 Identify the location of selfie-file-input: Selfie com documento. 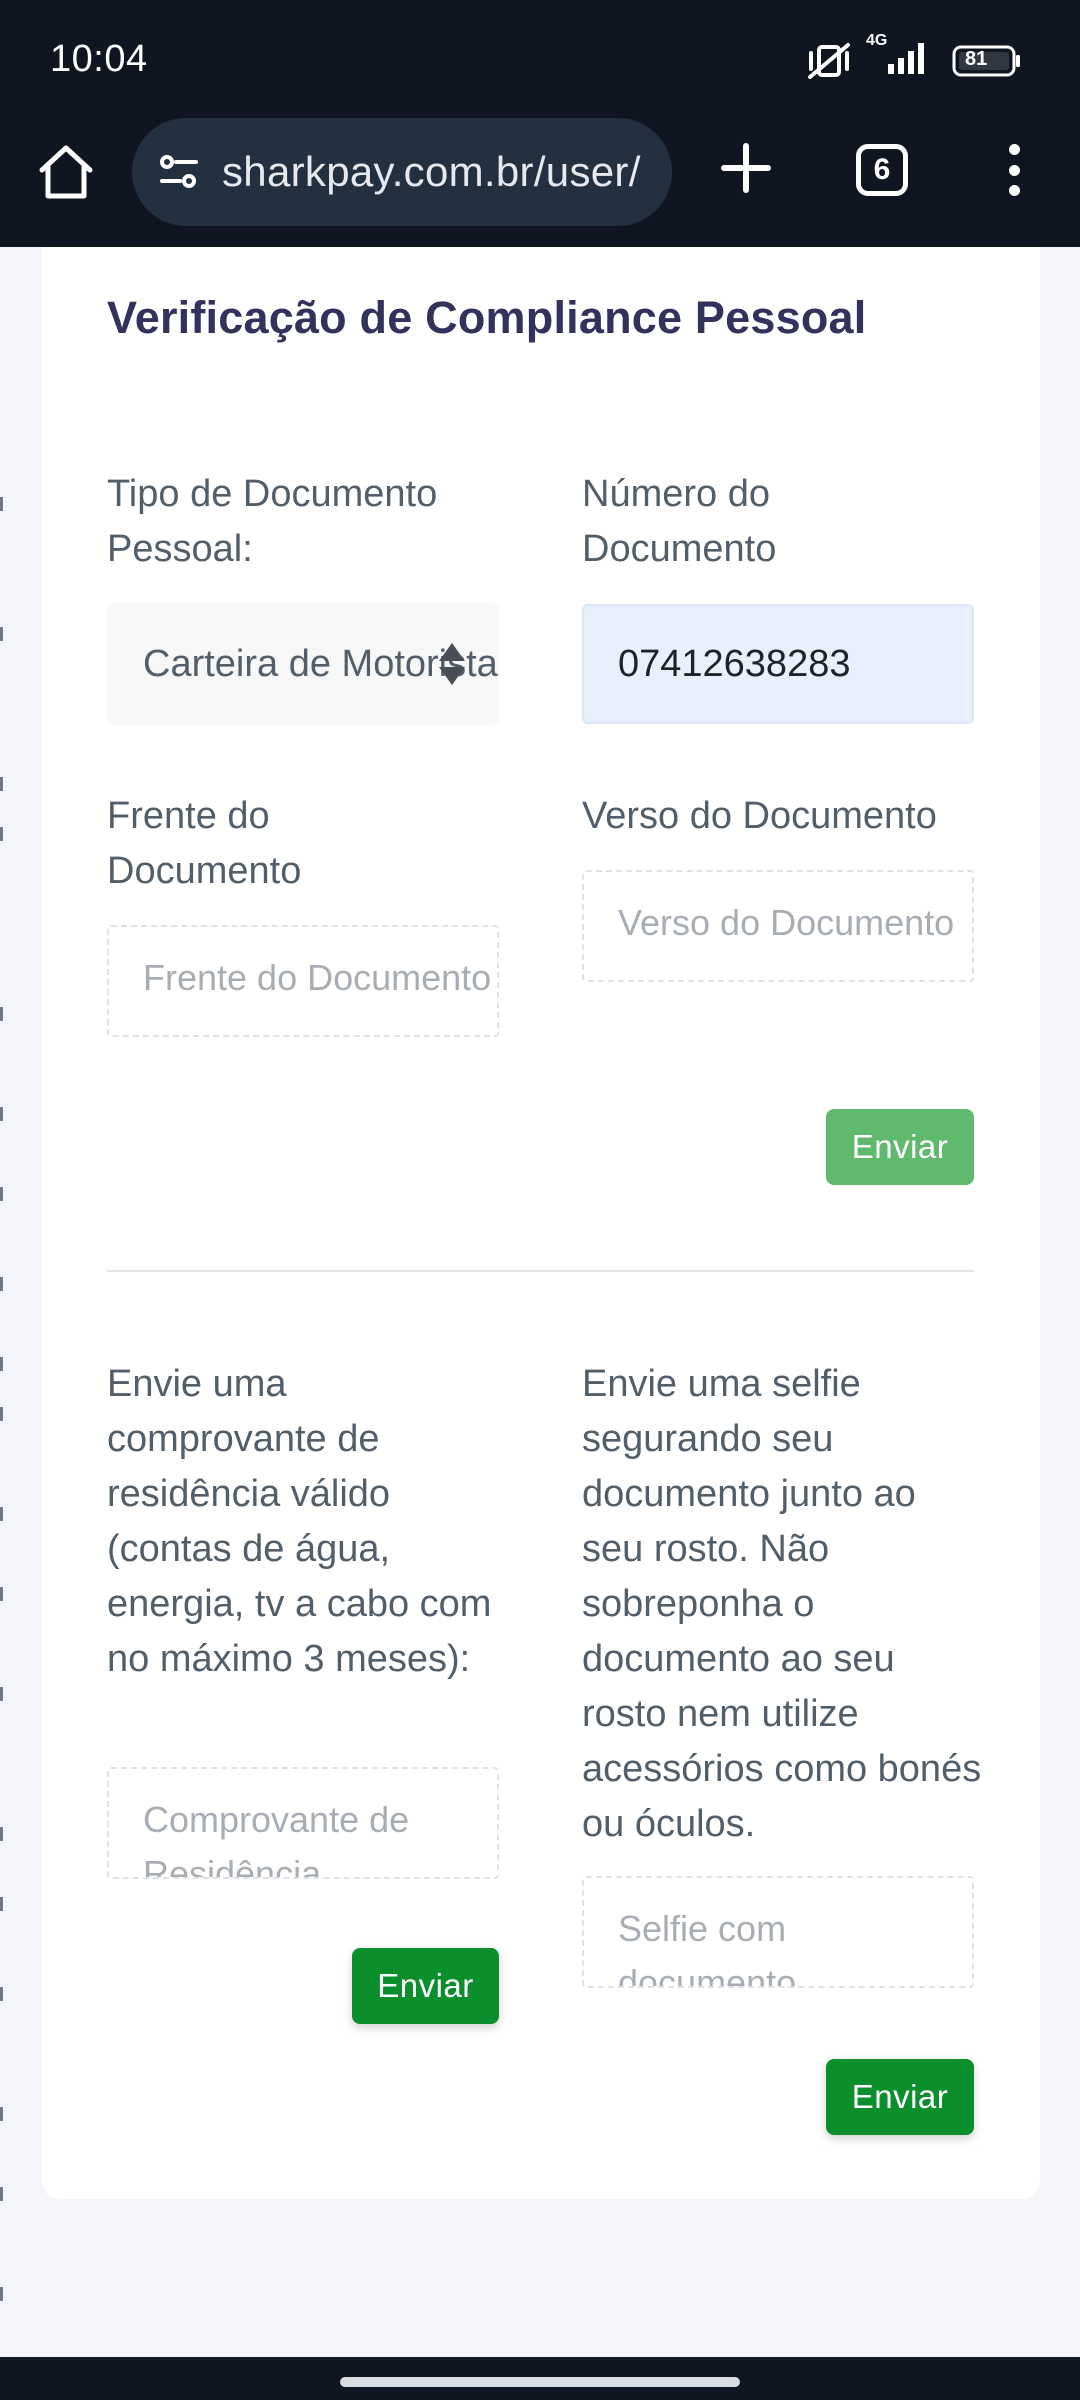
(778, 1932).